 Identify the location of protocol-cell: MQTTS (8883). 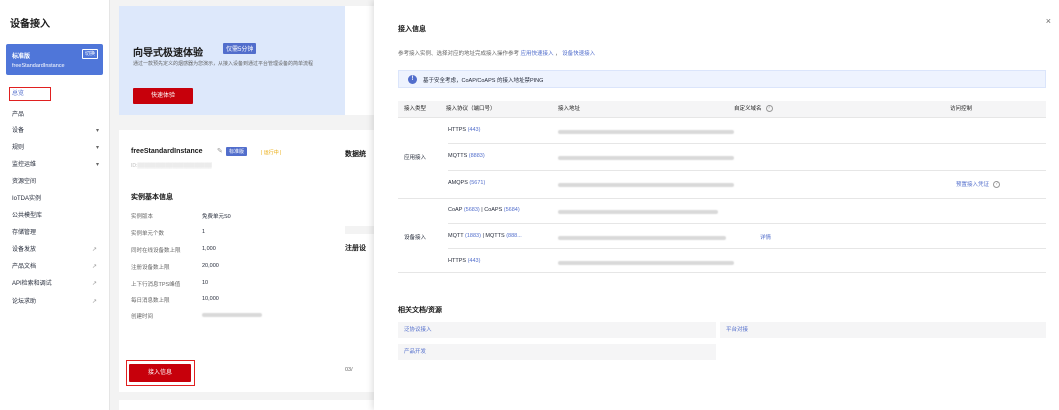
(466, 156).